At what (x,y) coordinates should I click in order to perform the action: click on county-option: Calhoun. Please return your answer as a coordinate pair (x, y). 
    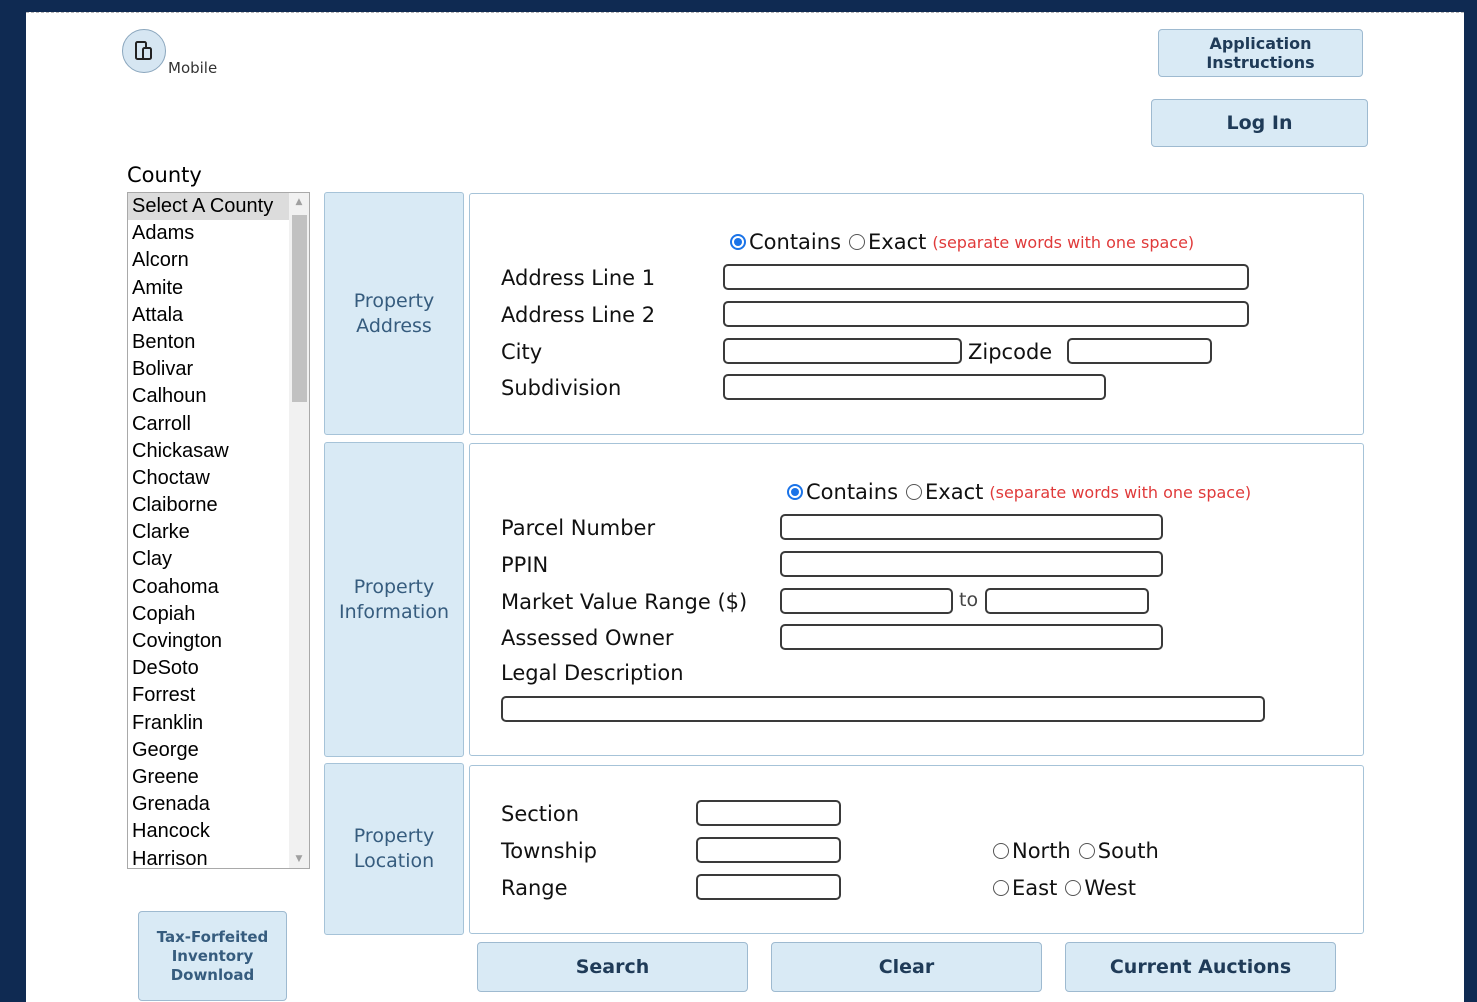
    Looking at the image, I should click on (218, 396).